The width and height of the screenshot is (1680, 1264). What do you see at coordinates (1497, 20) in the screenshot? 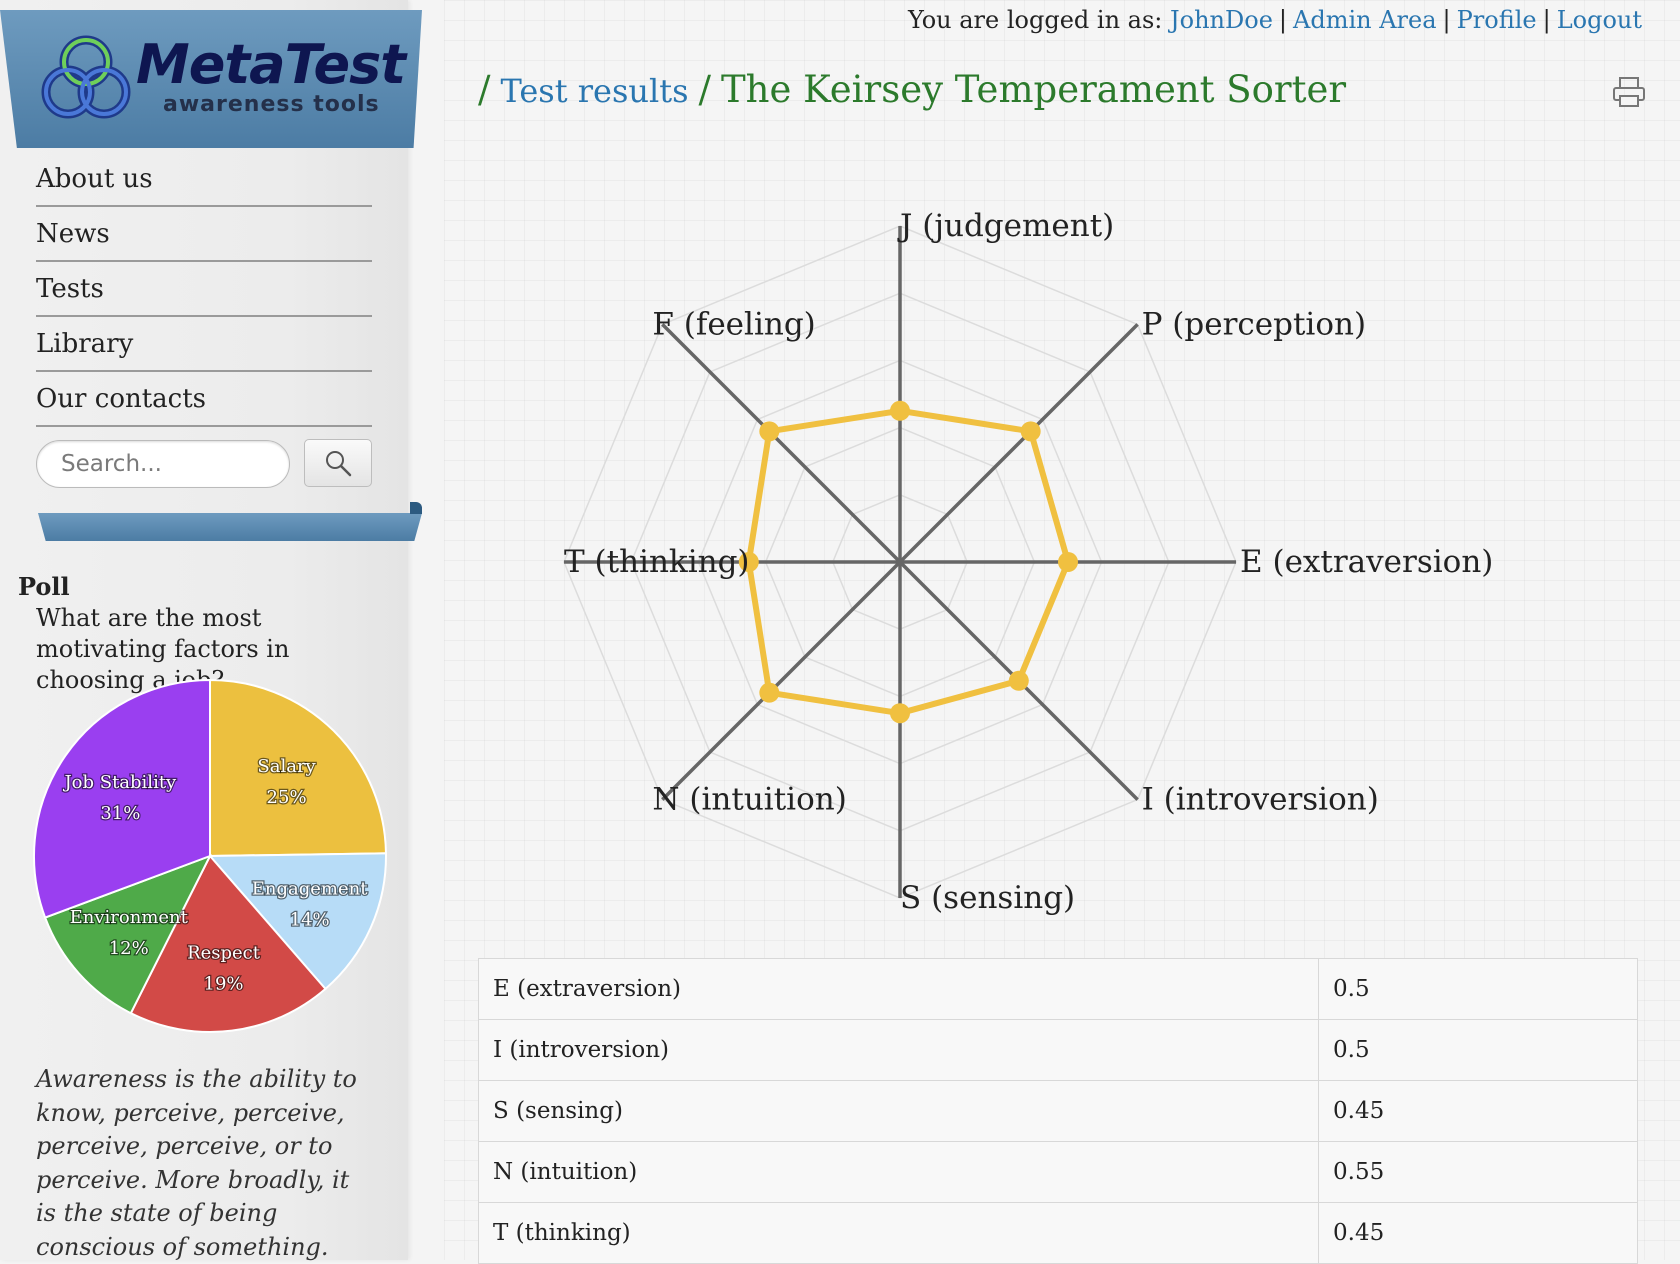
I see `profile-link: Profile` at bounding box center [1497, 20].